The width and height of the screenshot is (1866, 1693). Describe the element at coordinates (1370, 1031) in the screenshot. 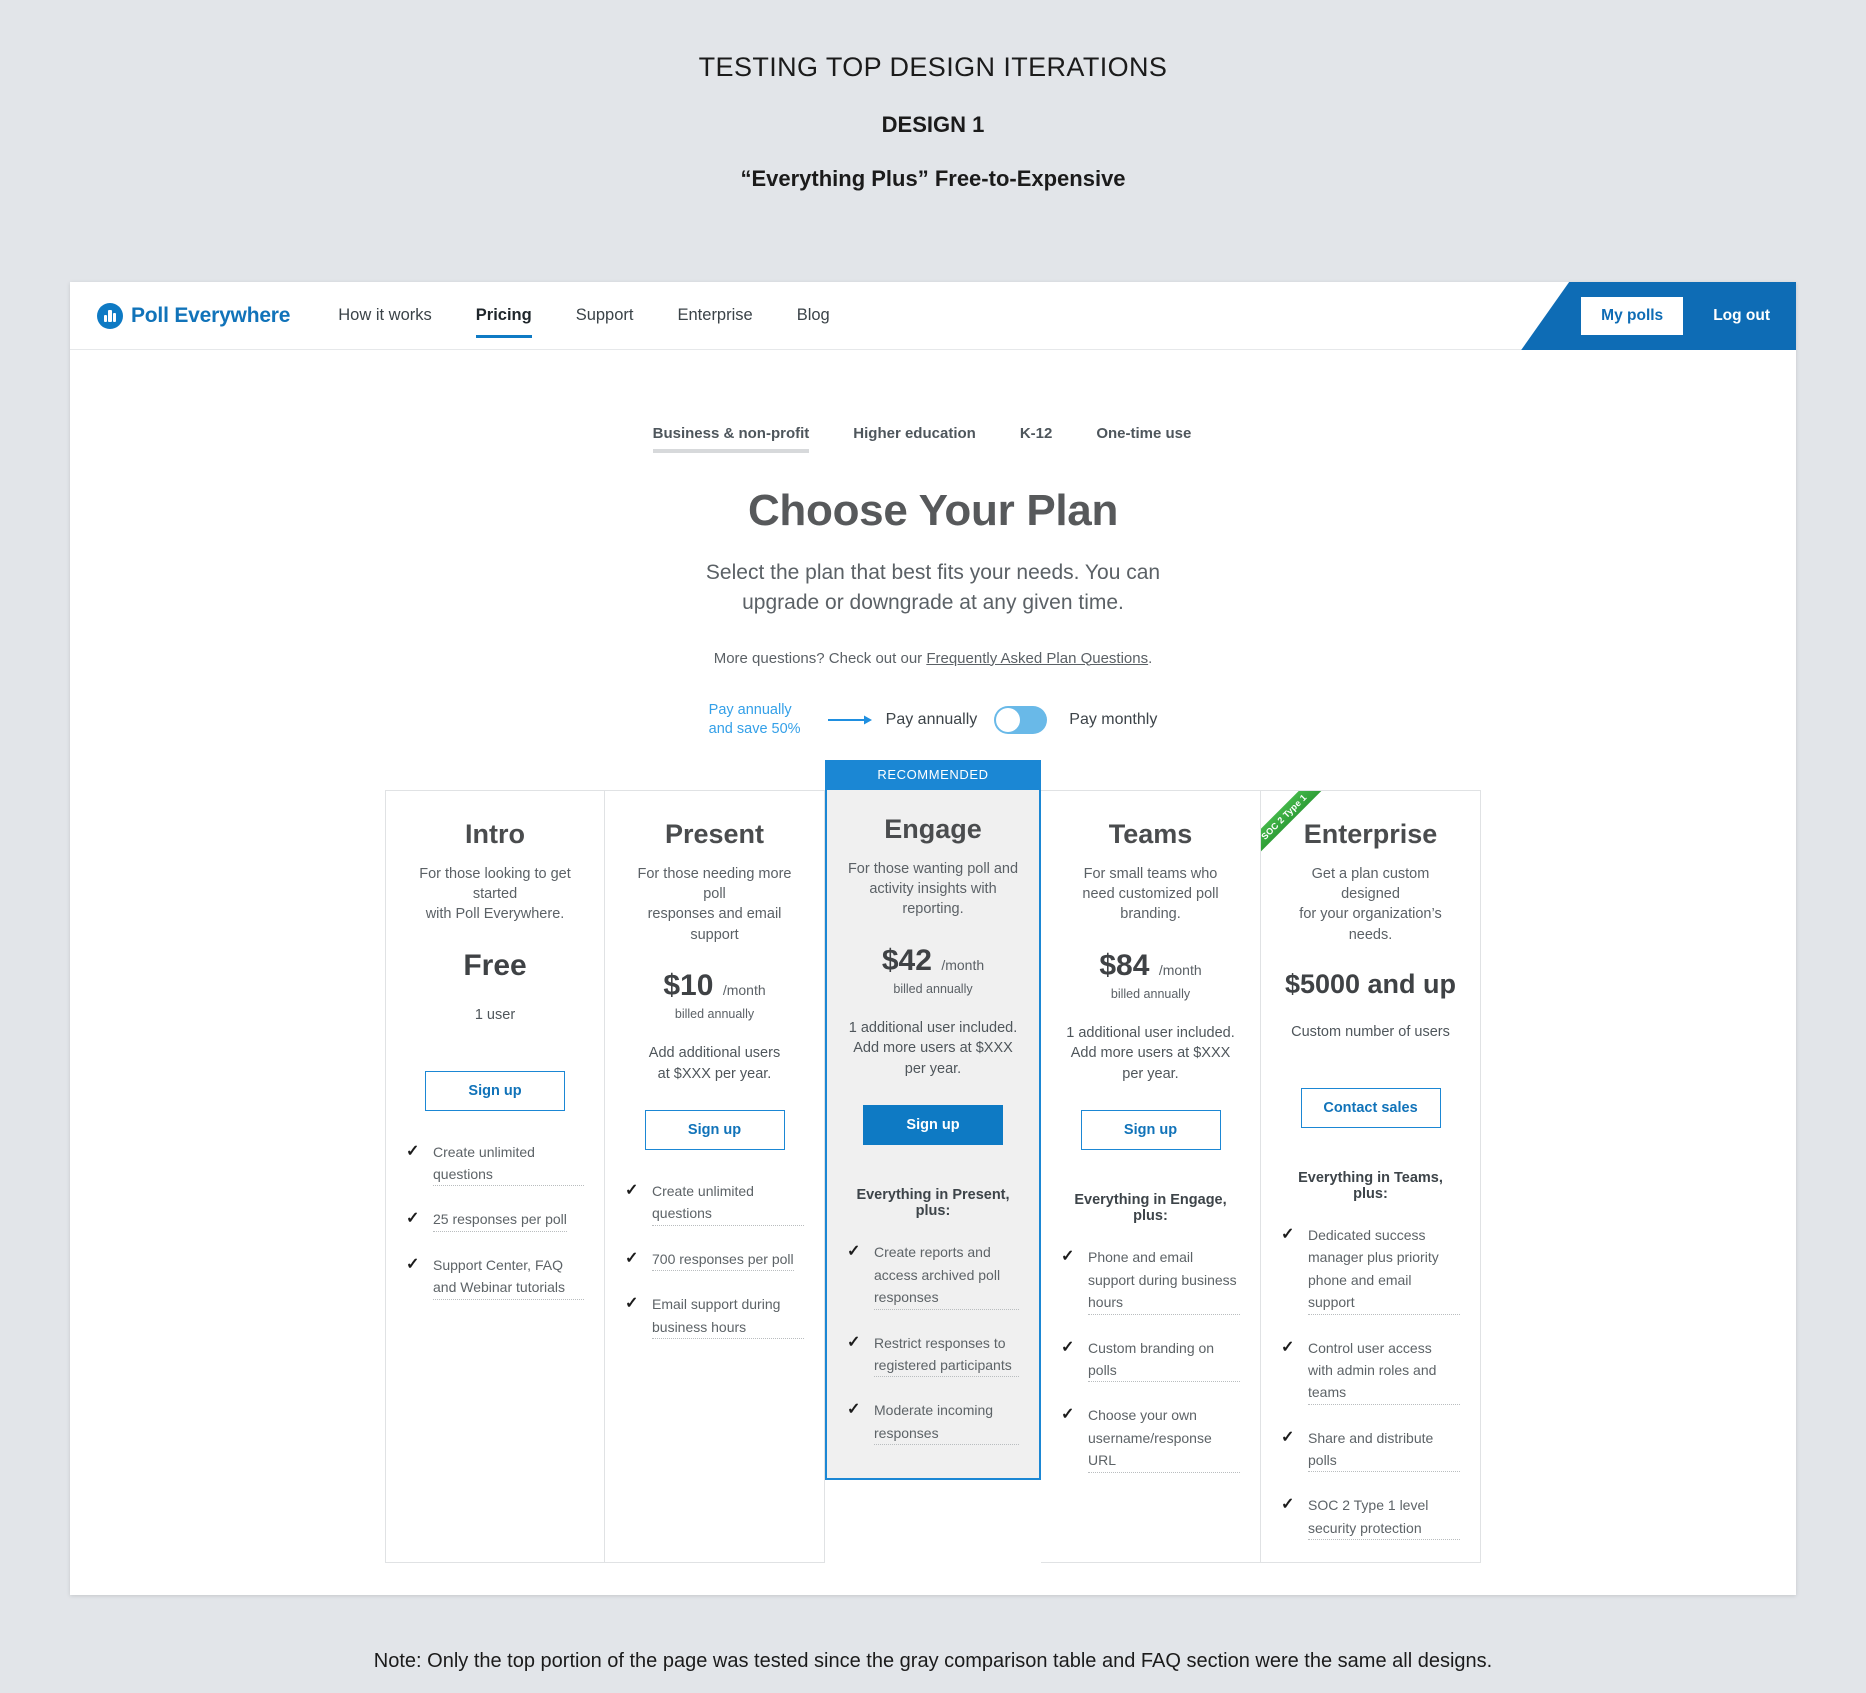

I see `plan-users-line-1: Custom number of users` at that location.